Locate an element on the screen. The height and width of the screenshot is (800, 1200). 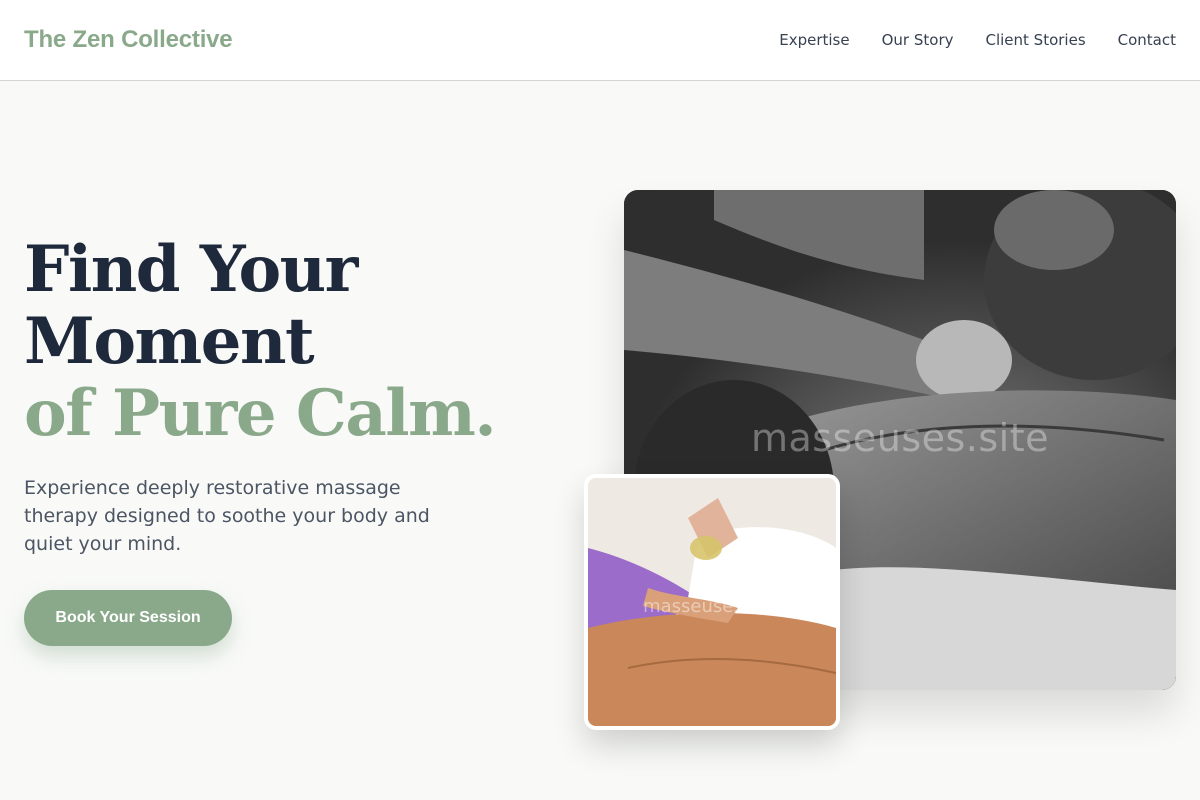
hero-secondary-photo: masseuses.site is located at coordinates (712, 602).